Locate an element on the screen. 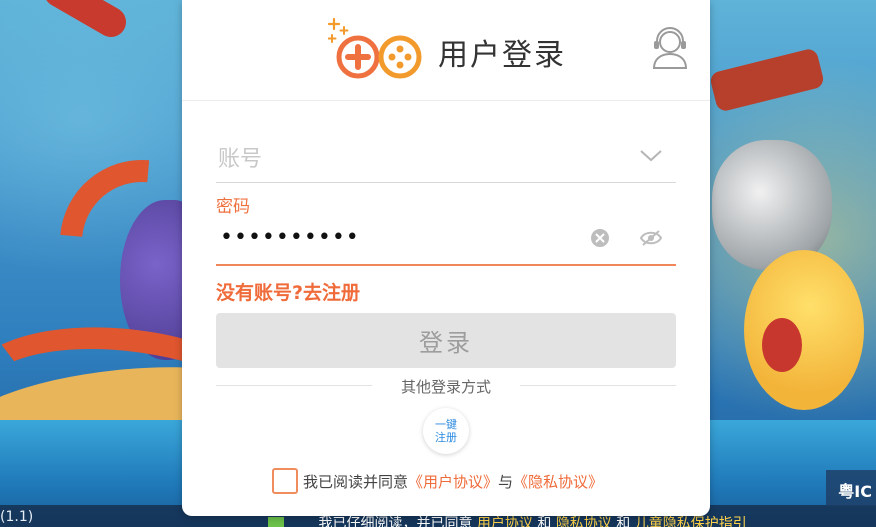  agreement-conjunction: 与 is located at coordinates (506, 481).